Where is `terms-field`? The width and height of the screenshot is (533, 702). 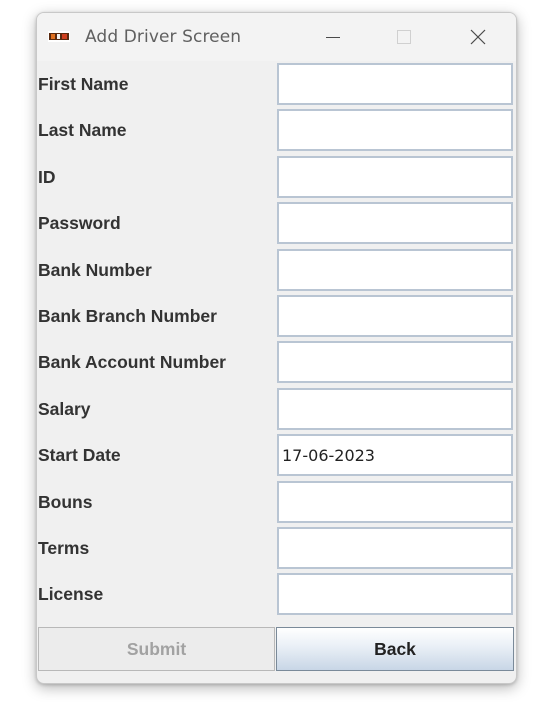
terms-field is located at coordinates (395, 548).